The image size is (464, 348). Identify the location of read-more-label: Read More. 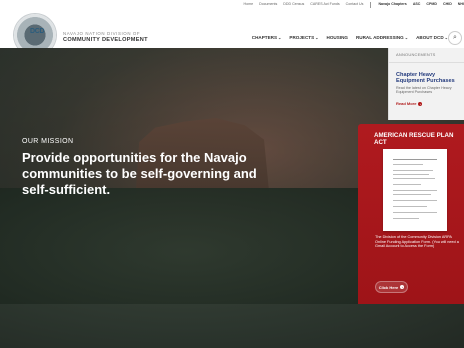
(406, 103).